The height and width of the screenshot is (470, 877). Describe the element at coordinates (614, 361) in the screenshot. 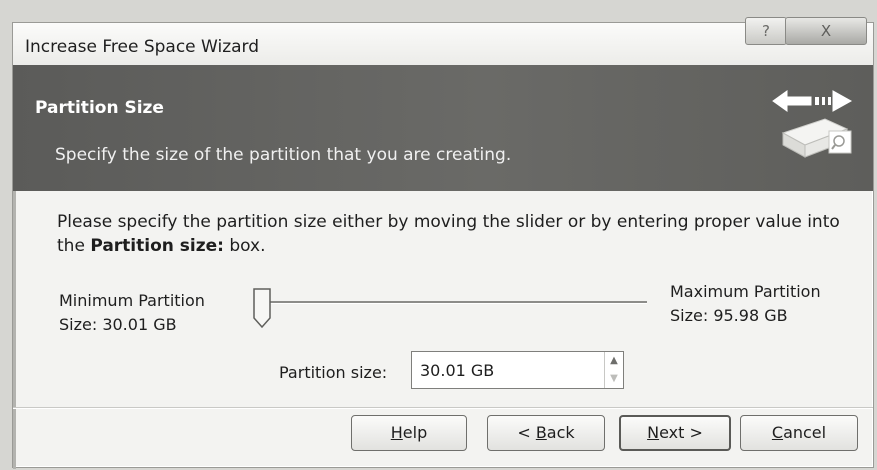

I see `spin-up-icon: ▲` at that location.